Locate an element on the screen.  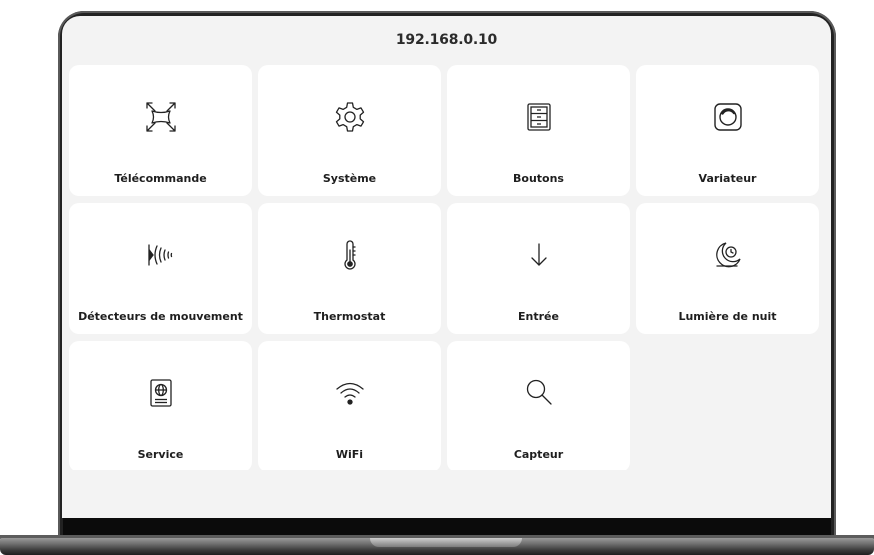
remote-control-icon is located at coordinates (161, 117).